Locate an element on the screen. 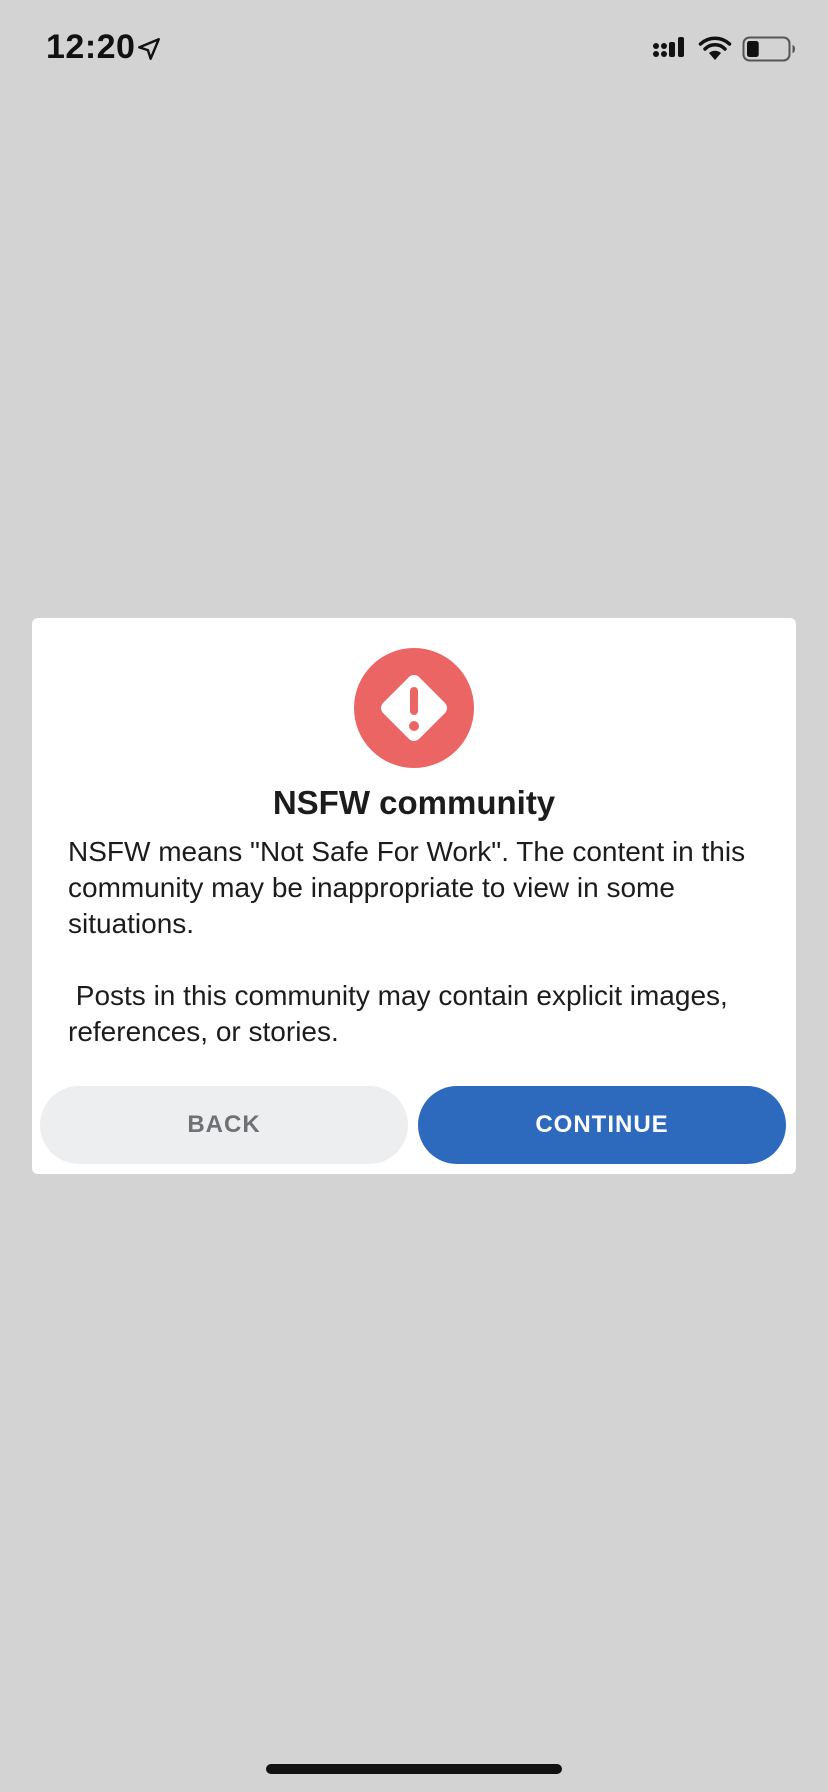  continue-button: CONTINUE is located at coordinates (602, 1125).